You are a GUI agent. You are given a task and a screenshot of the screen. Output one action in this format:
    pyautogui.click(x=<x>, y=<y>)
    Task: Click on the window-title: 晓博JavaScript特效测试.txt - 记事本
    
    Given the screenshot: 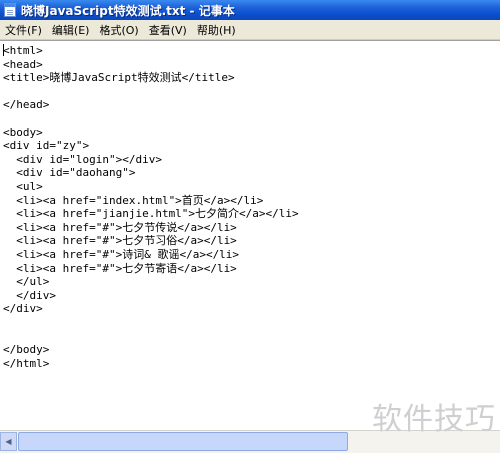 What is the action you would take?
    pyautogui.click(x=128, y=10)
    